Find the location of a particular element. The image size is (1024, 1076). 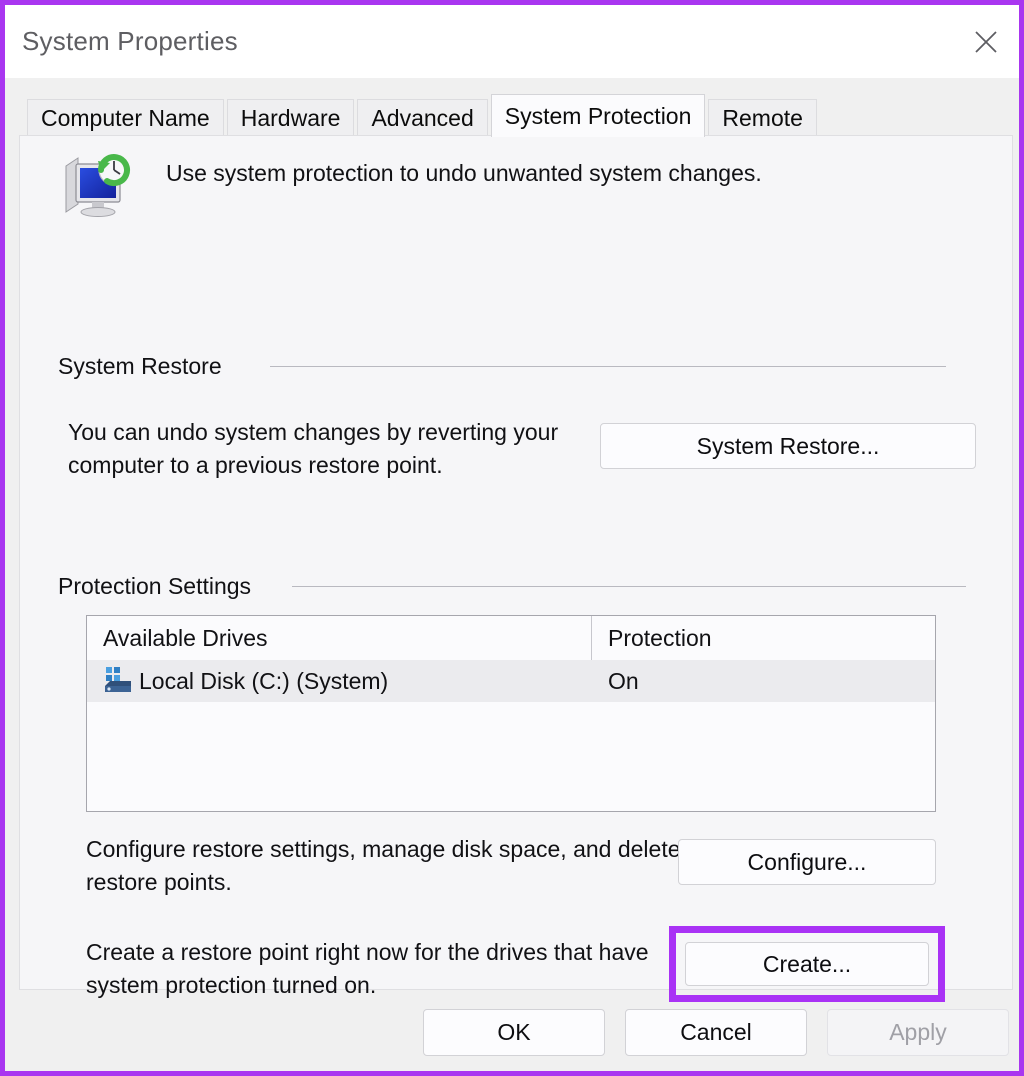

title-bar: System Properties is located at coordinates (512, 41).